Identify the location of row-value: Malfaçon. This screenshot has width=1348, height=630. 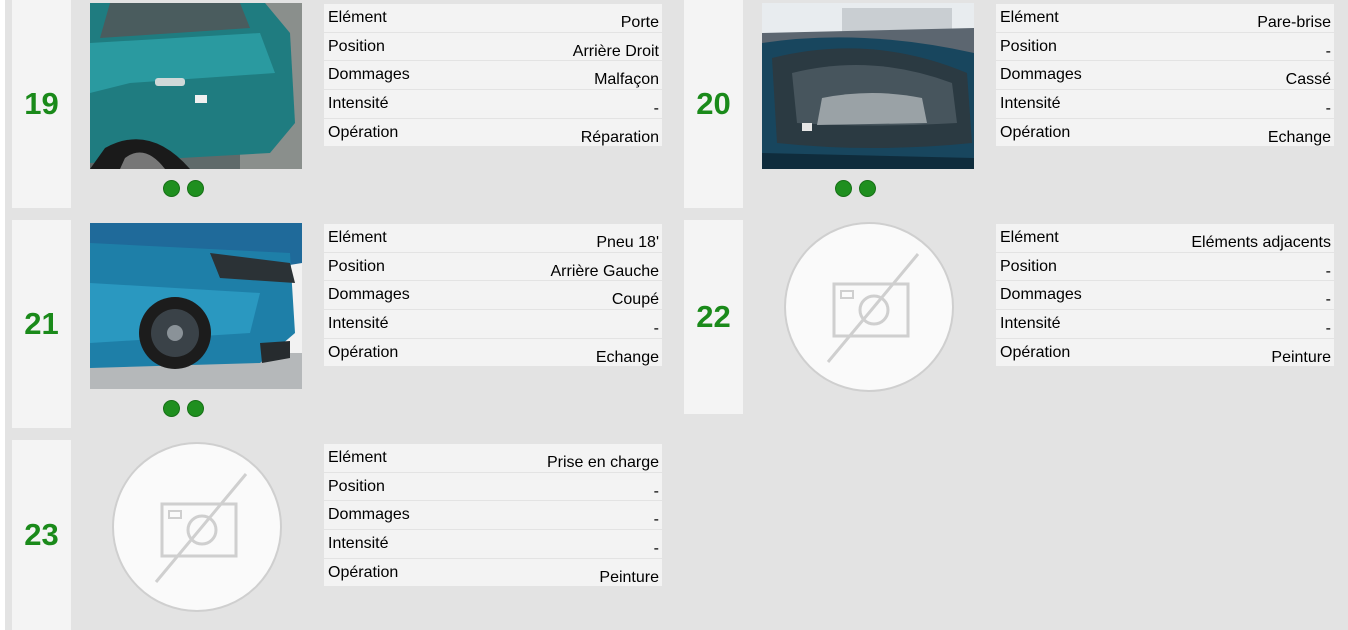
(626, 80).